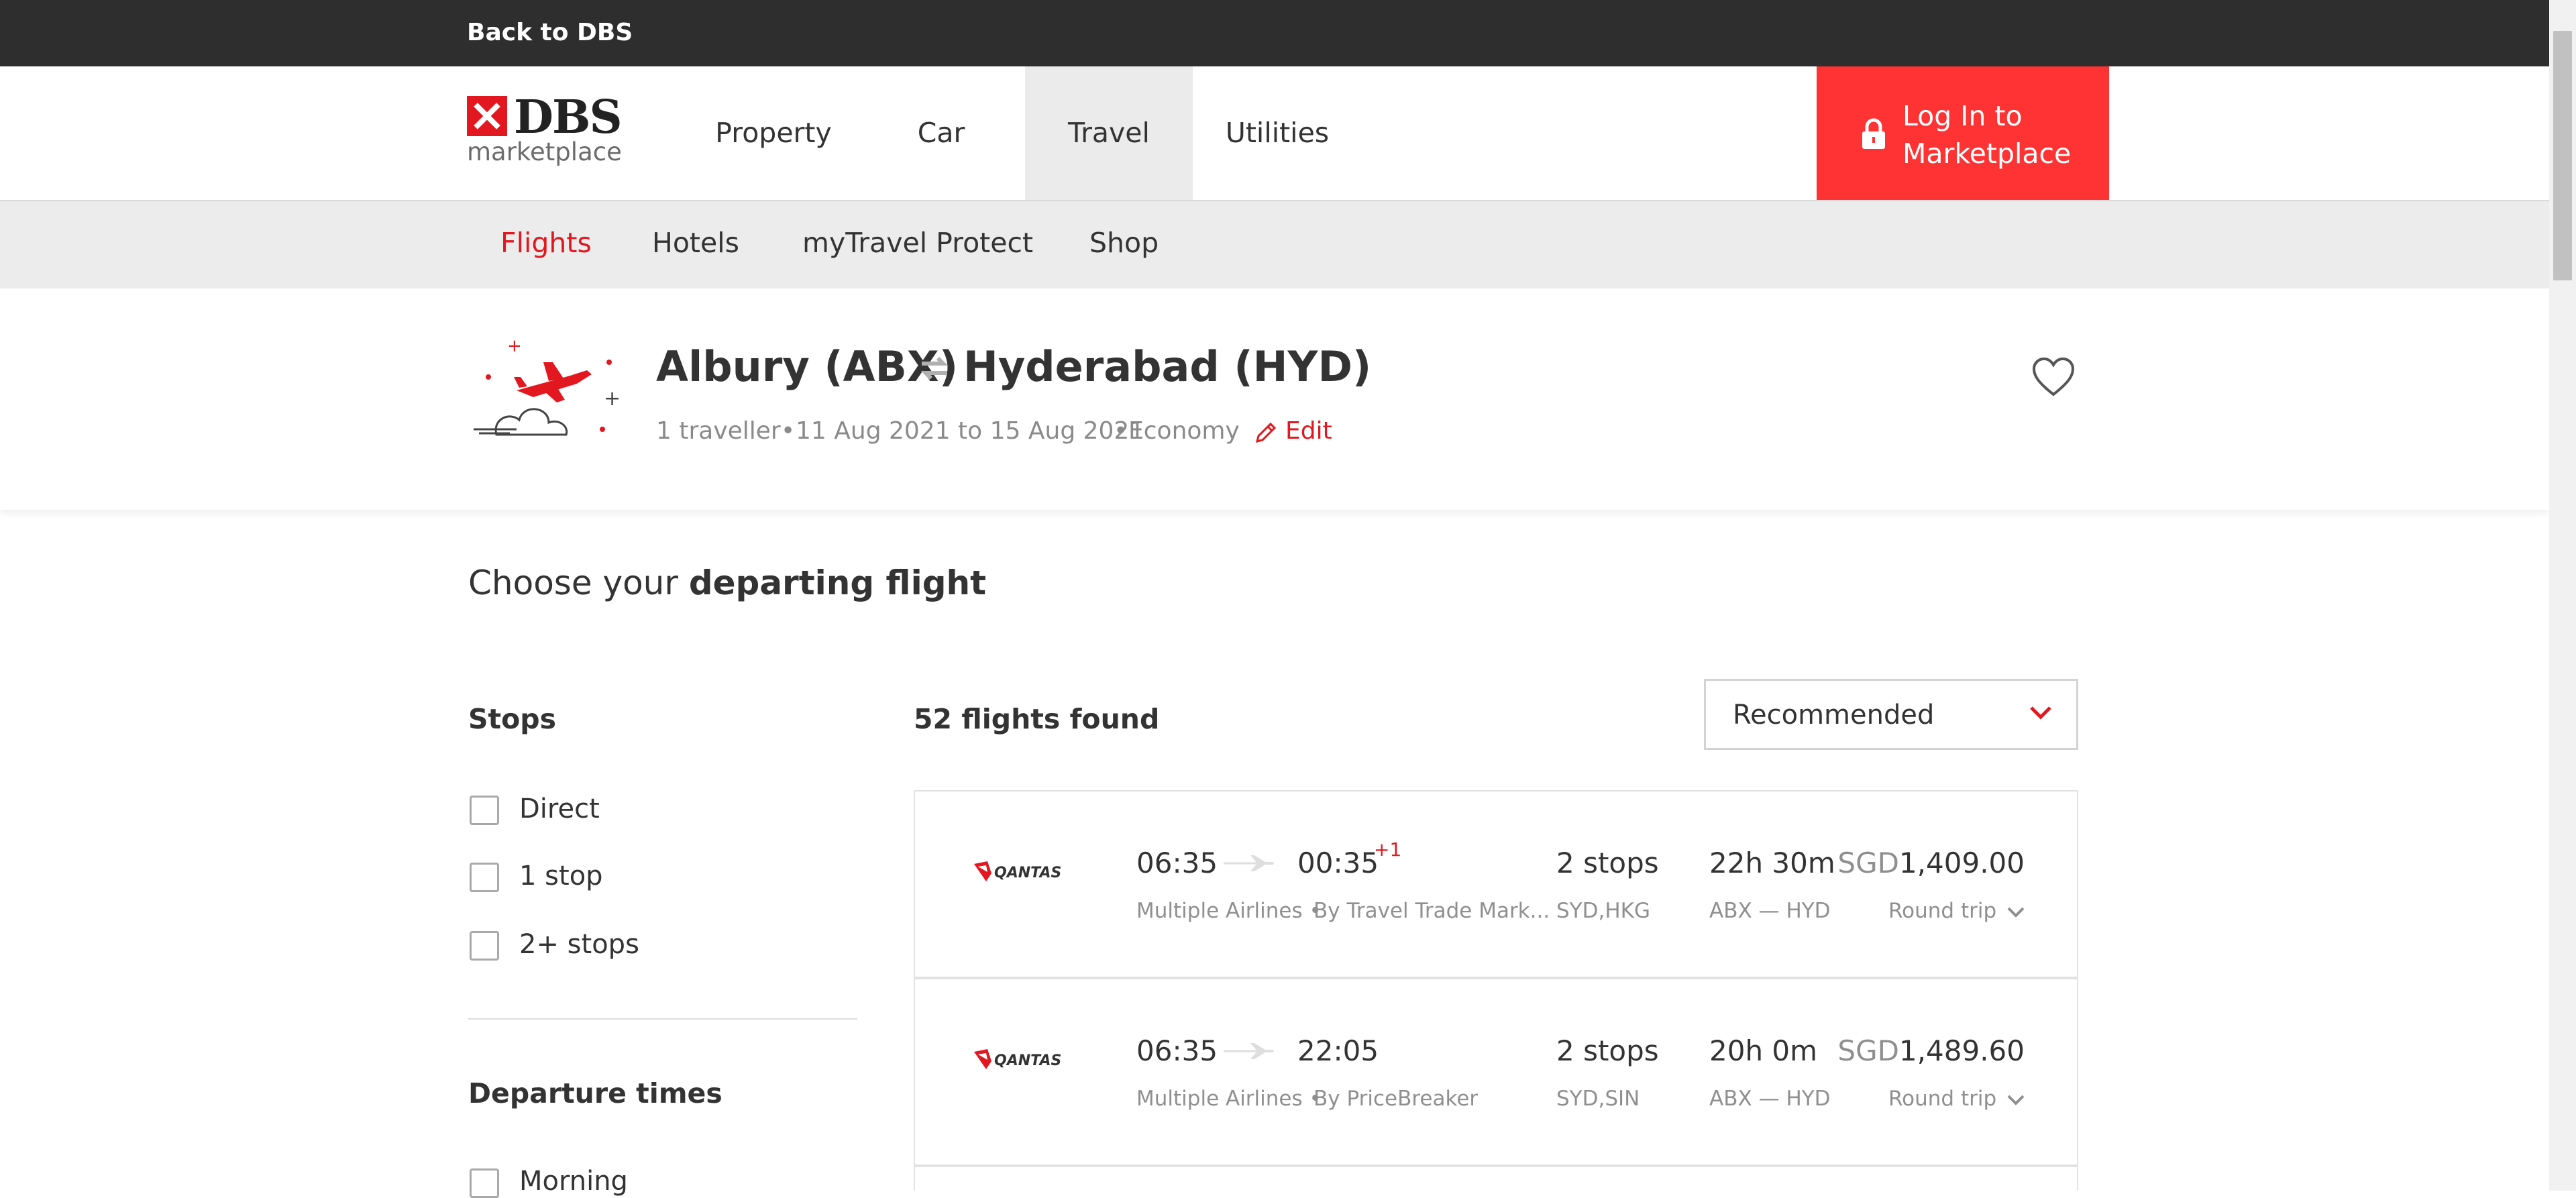  I want to click on price-amount: 1,409.00, so click(1961, 863).